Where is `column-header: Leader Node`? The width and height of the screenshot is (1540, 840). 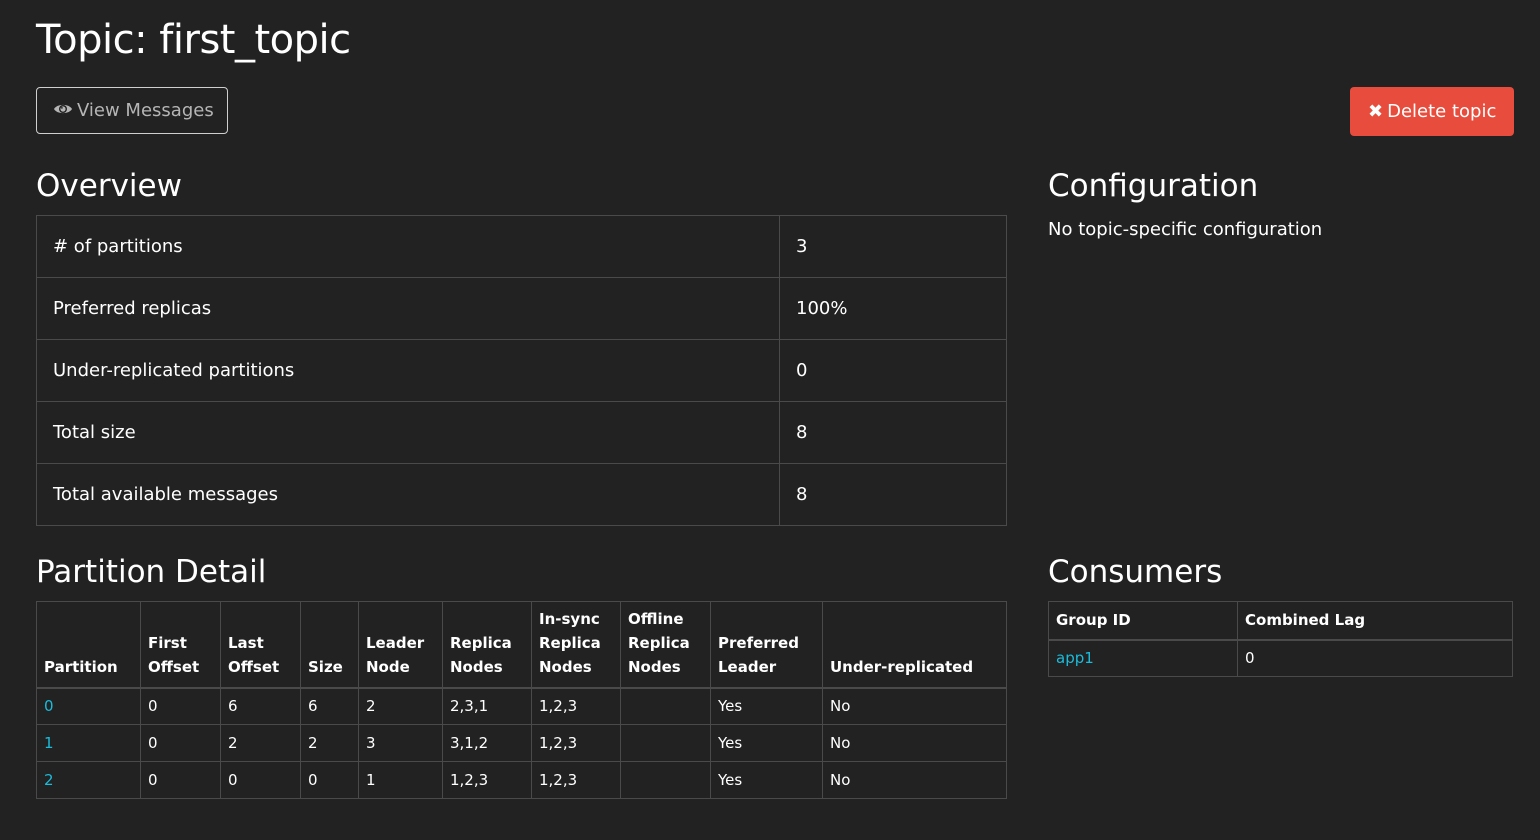 column-header: Leader Node is located at coordinates (400, 645).